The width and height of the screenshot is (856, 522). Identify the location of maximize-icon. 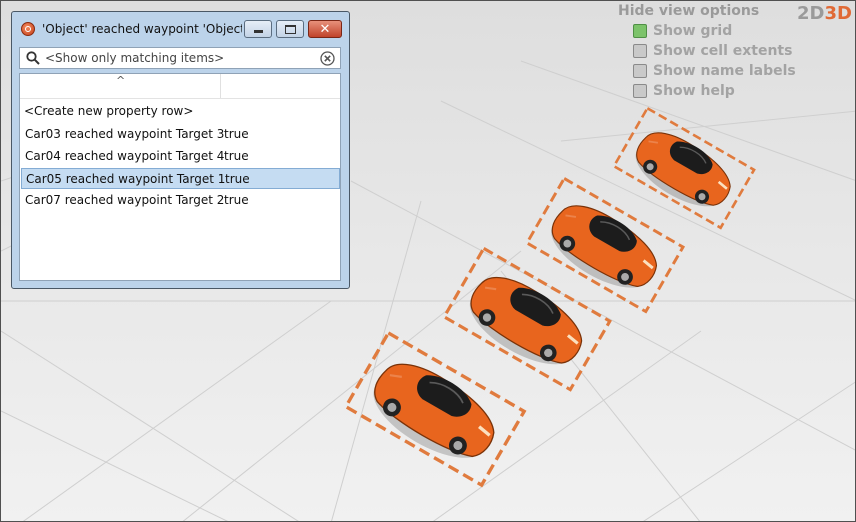
(290, 29).